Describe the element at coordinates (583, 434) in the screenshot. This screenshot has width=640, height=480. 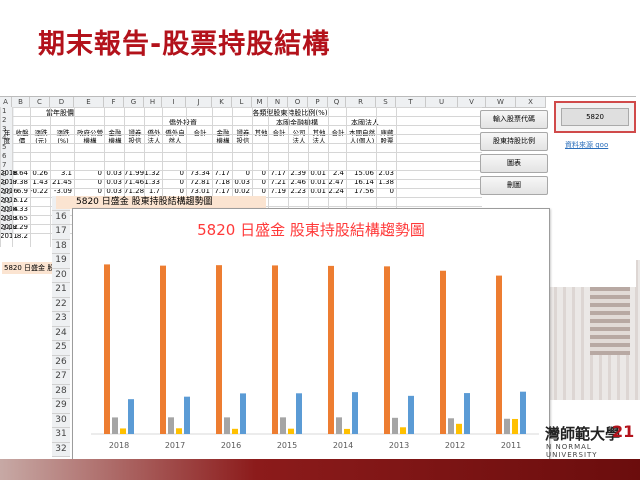
I see `university-name: 灣師範大學` at that location.